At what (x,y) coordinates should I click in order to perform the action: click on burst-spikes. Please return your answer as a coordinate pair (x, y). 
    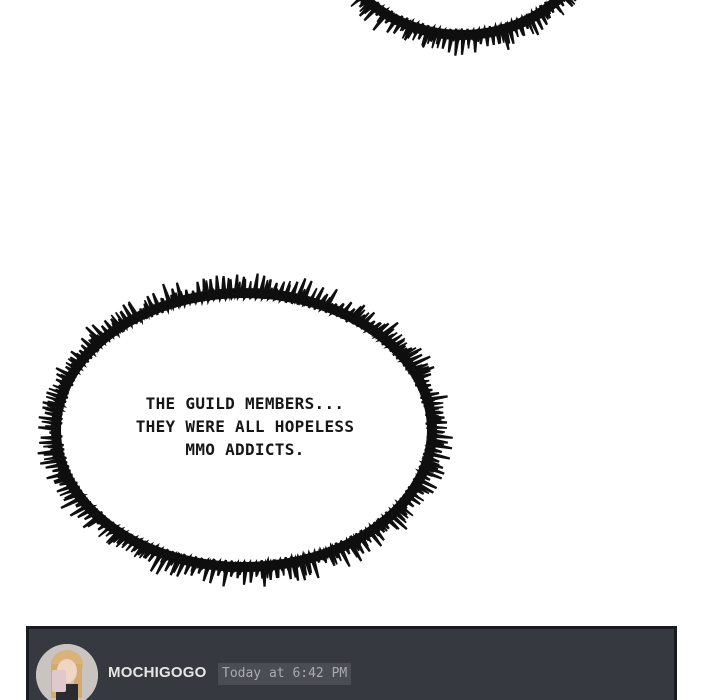
    Looking at the image, I should click on (466, 28).